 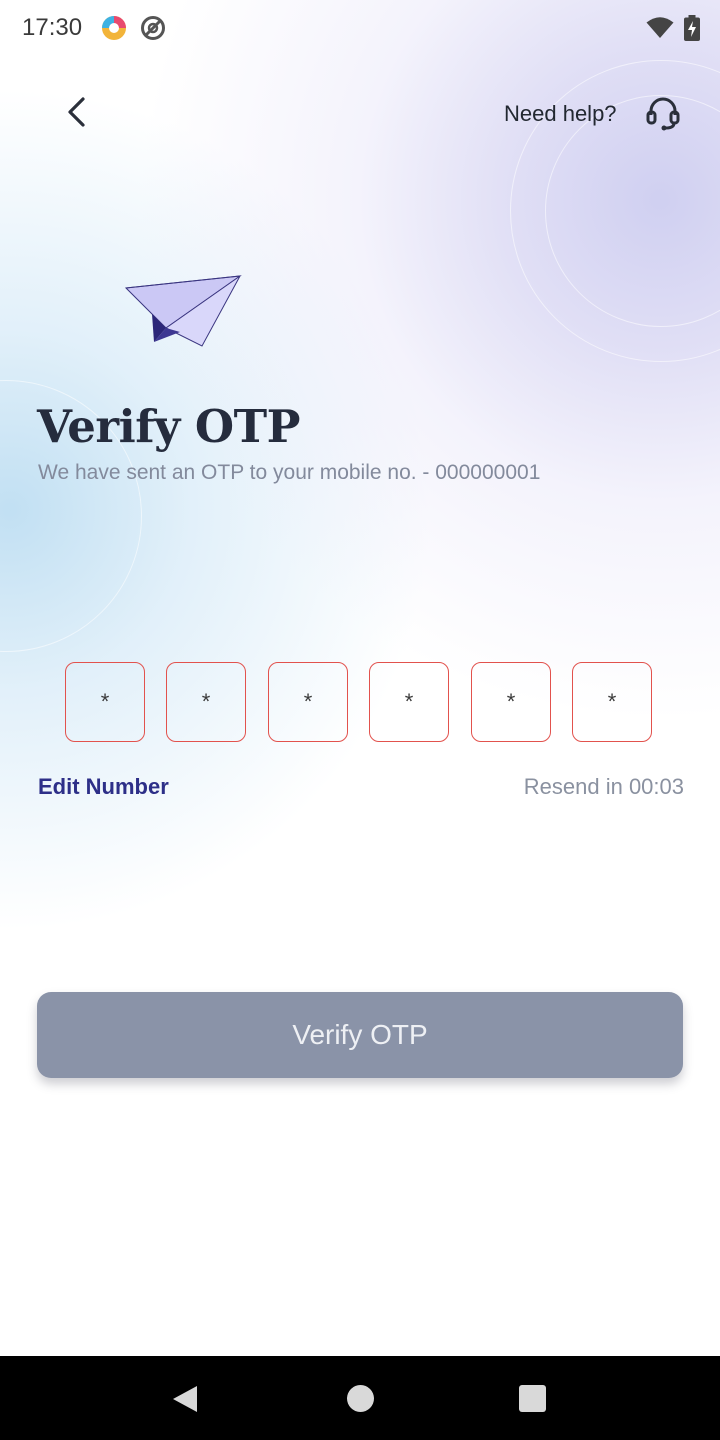 What do you see at coordinates (360, 1035) in the screenshot?
I see `verify-otp-button: Verify OTP` at bounding box center [360, 1035].